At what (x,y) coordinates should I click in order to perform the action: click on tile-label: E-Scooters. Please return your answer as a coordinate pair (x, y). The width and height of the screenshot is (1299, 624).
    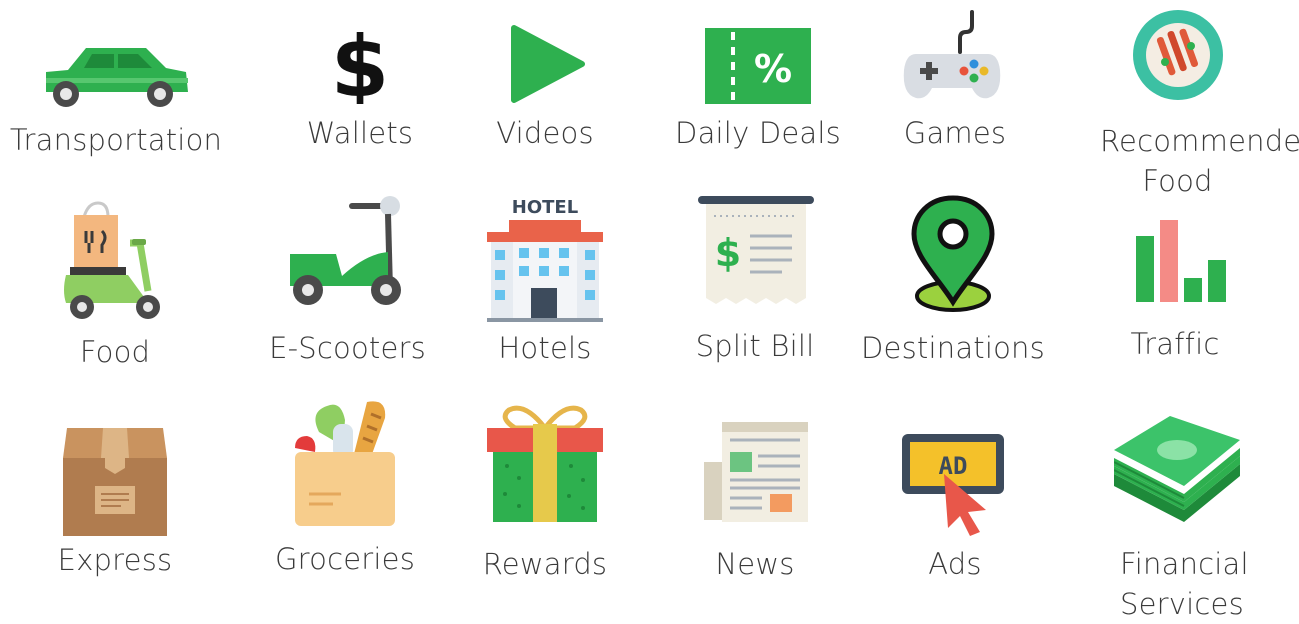
    Looking at the image, I should click on (347, 348).